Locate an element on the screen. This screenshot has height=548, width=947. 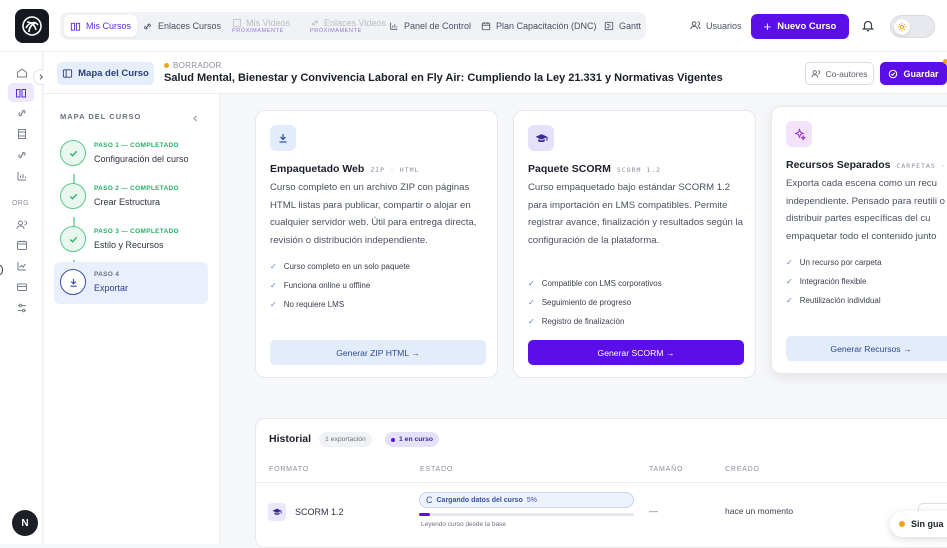
step-2: PASO 2 — COMPLETADO Crear Estructura is located at coordinates (131, 197).